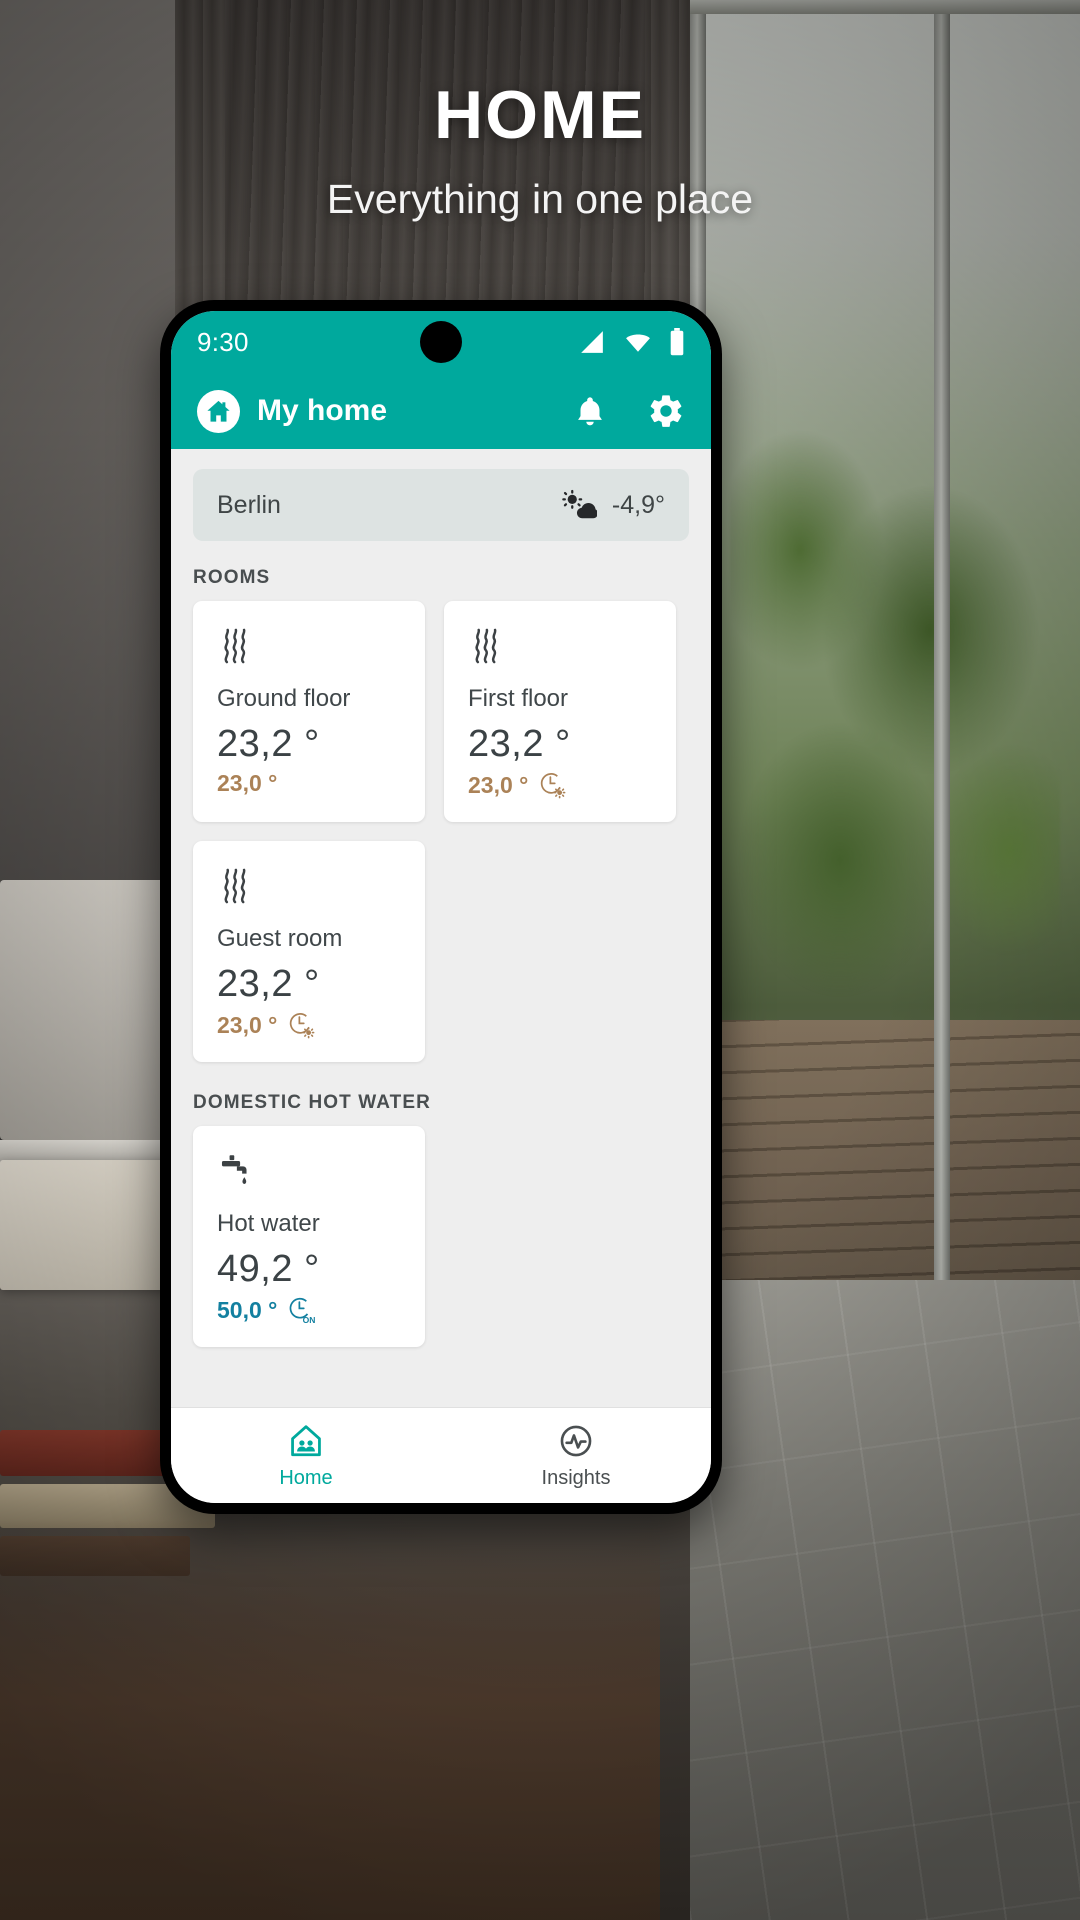  I want to click on hot-water-current-temp: 49,2 °, so click(268, 1269).